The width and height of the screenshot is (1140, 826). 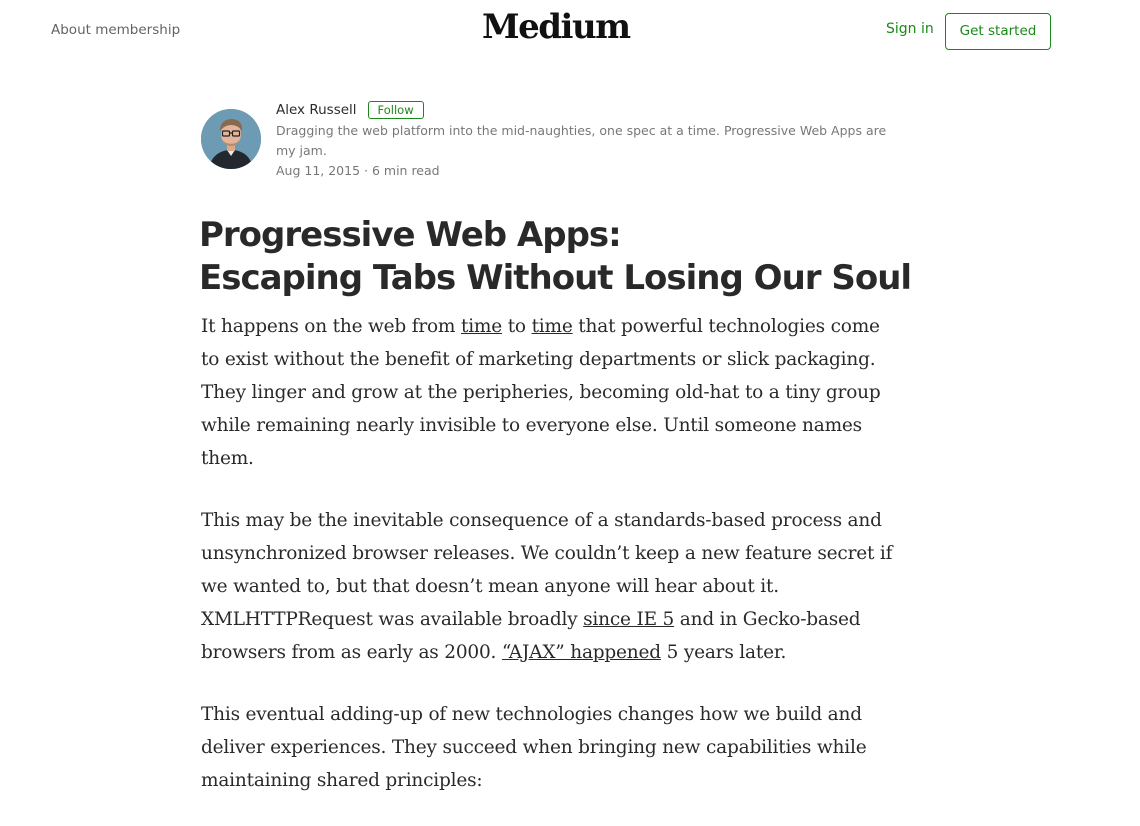 I want to click on author-name-row: Alex Russell Follow, so click(x=586, y=110).